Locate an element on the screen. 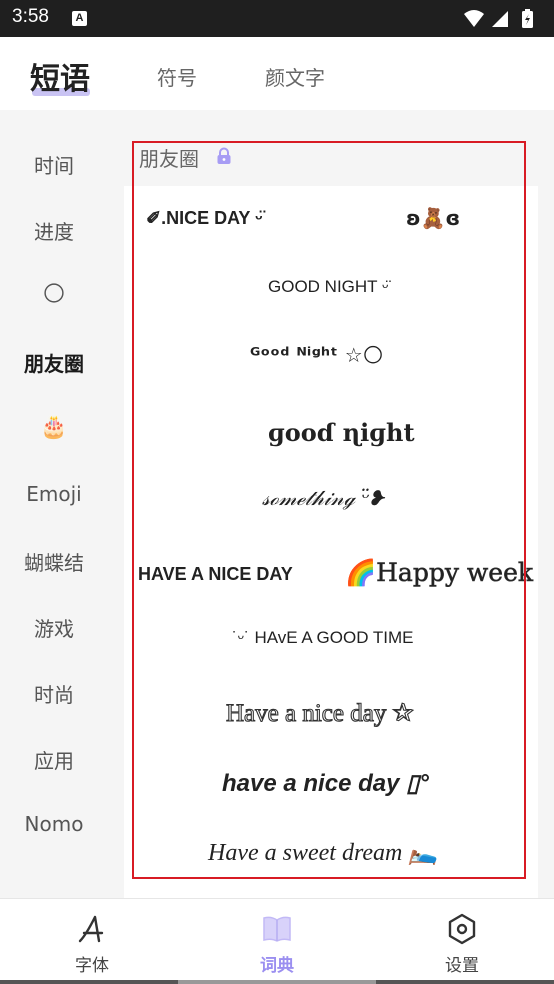 This screenshot has height=984, width=554. wifi-icon is located at coordinates (474, 18).